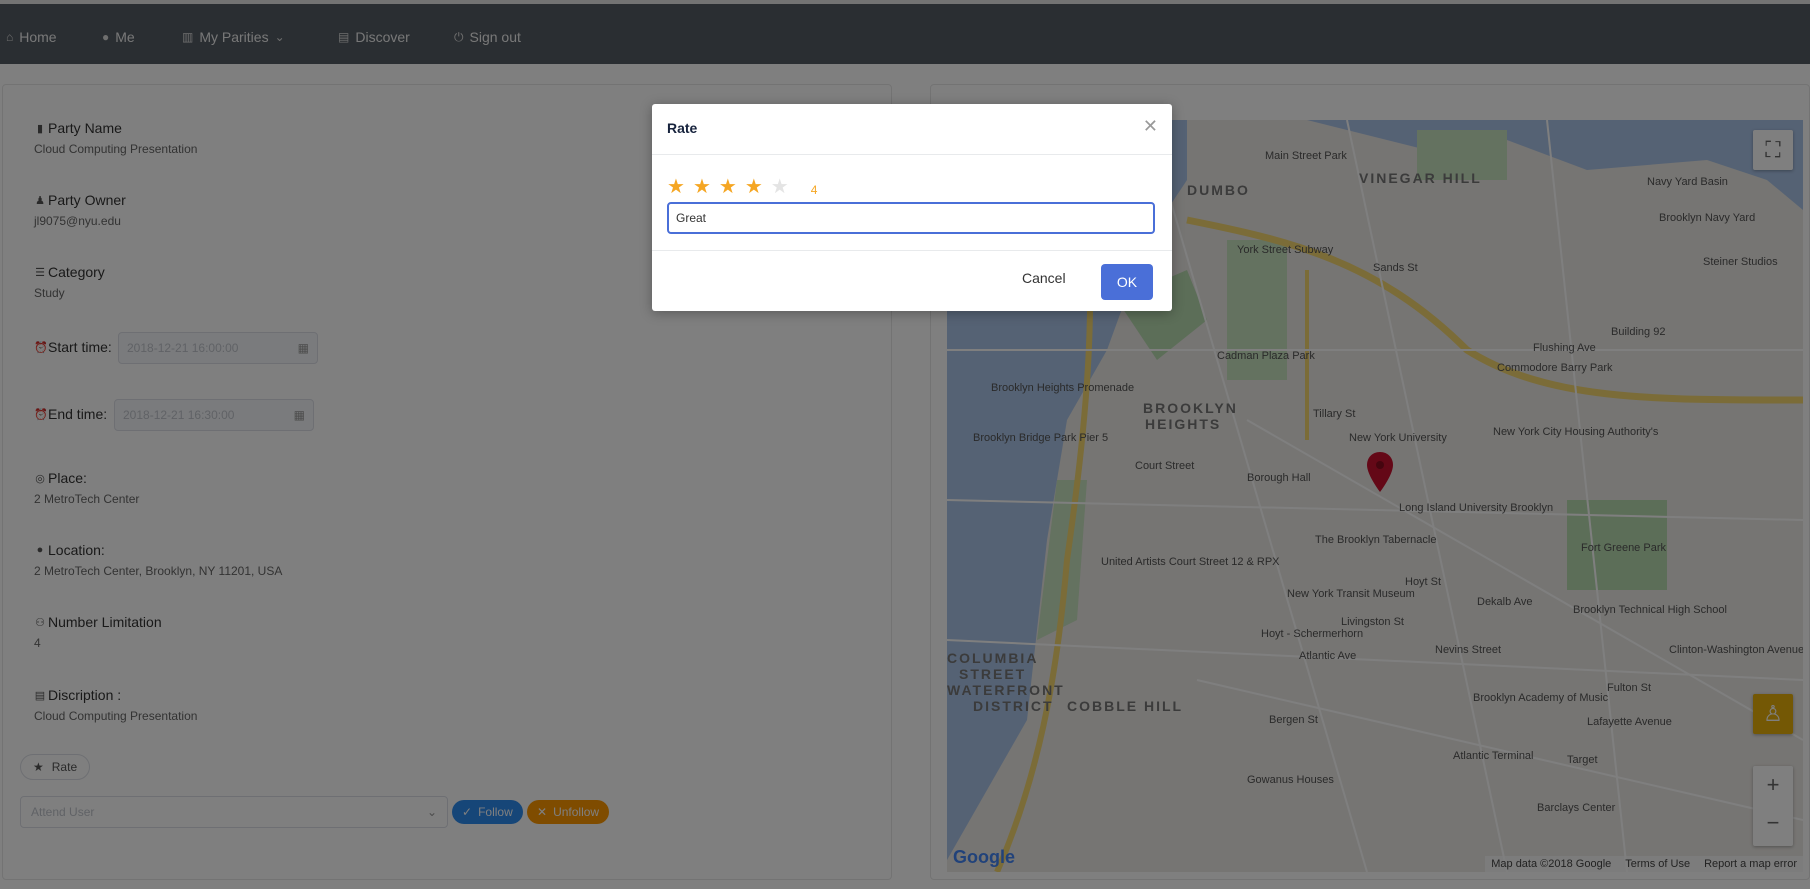  Describe the element at coordinates (814, 189) in the screenshot. I see `rating-value: 4` at that location.